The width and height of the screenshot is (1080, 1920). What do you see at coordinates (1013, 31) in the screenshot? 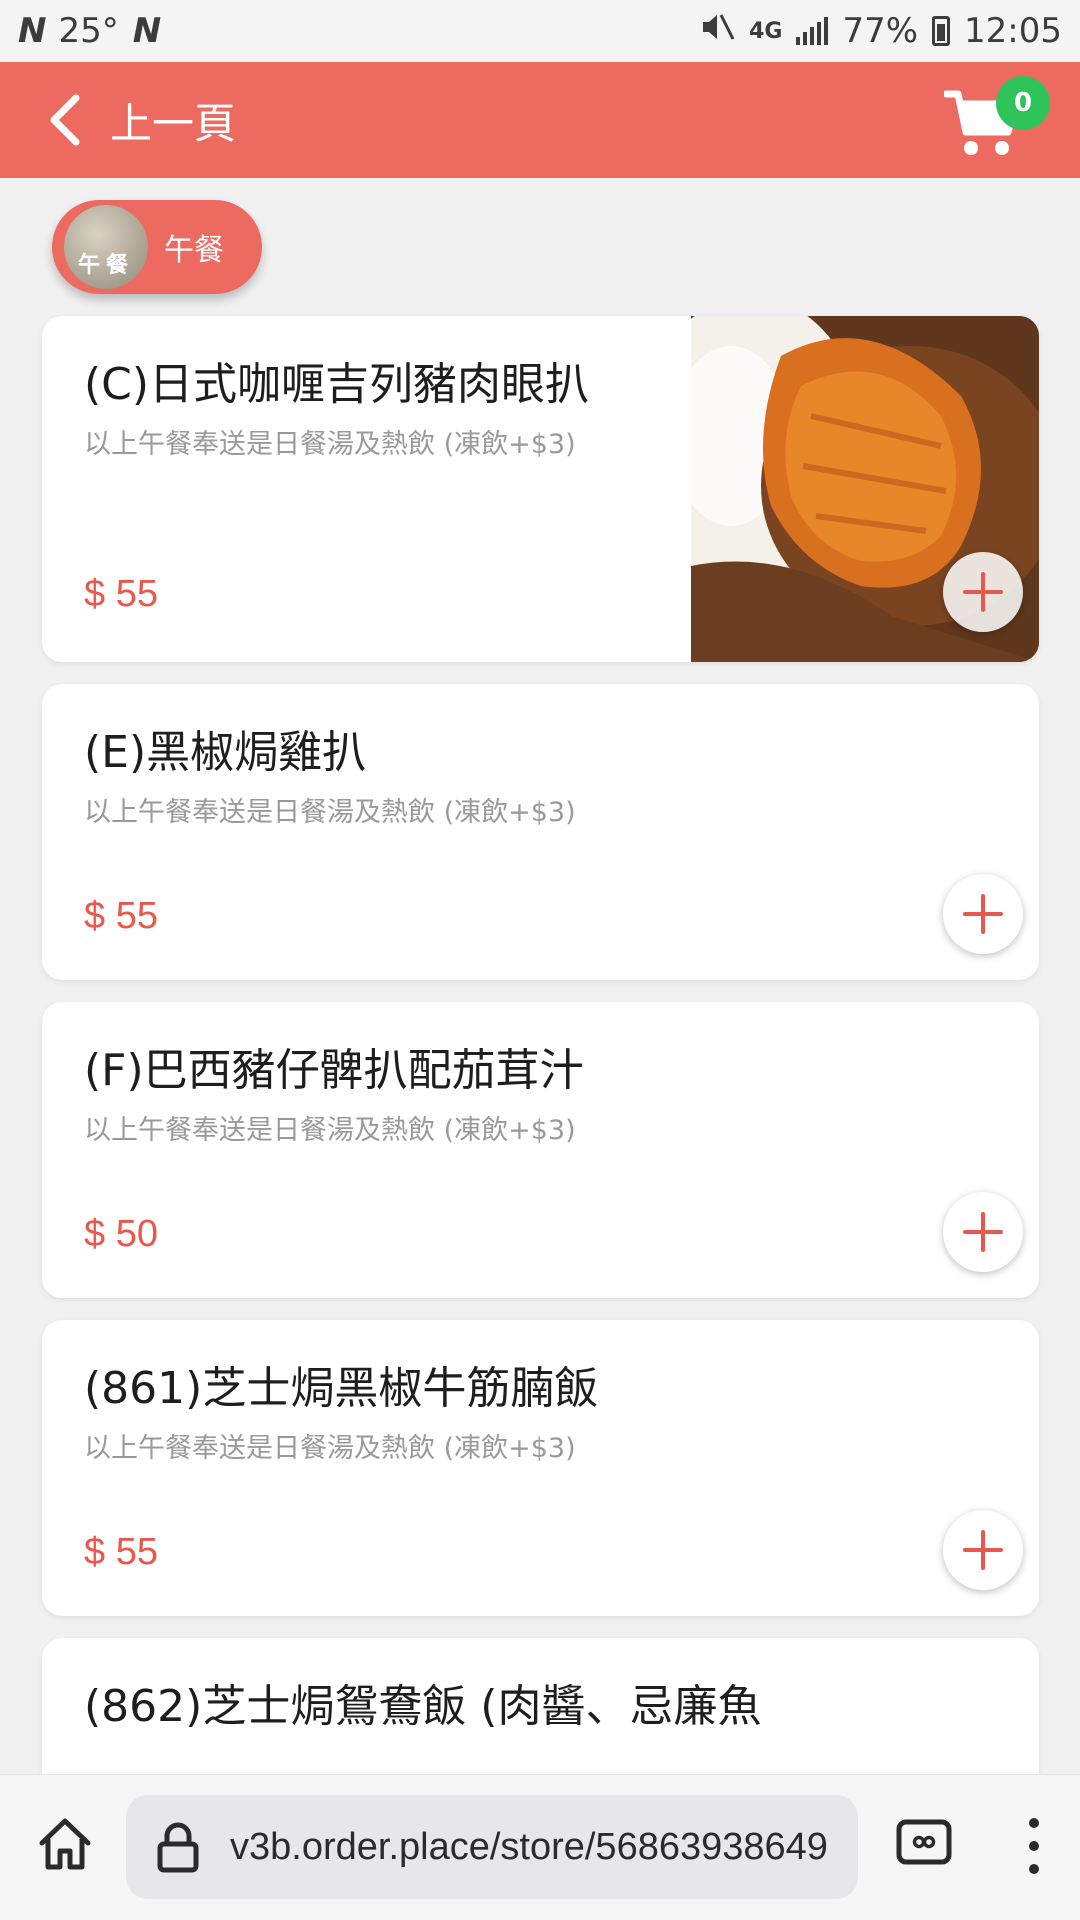
I see `clock-text: 12:05` at bounding box center [1013, 31].